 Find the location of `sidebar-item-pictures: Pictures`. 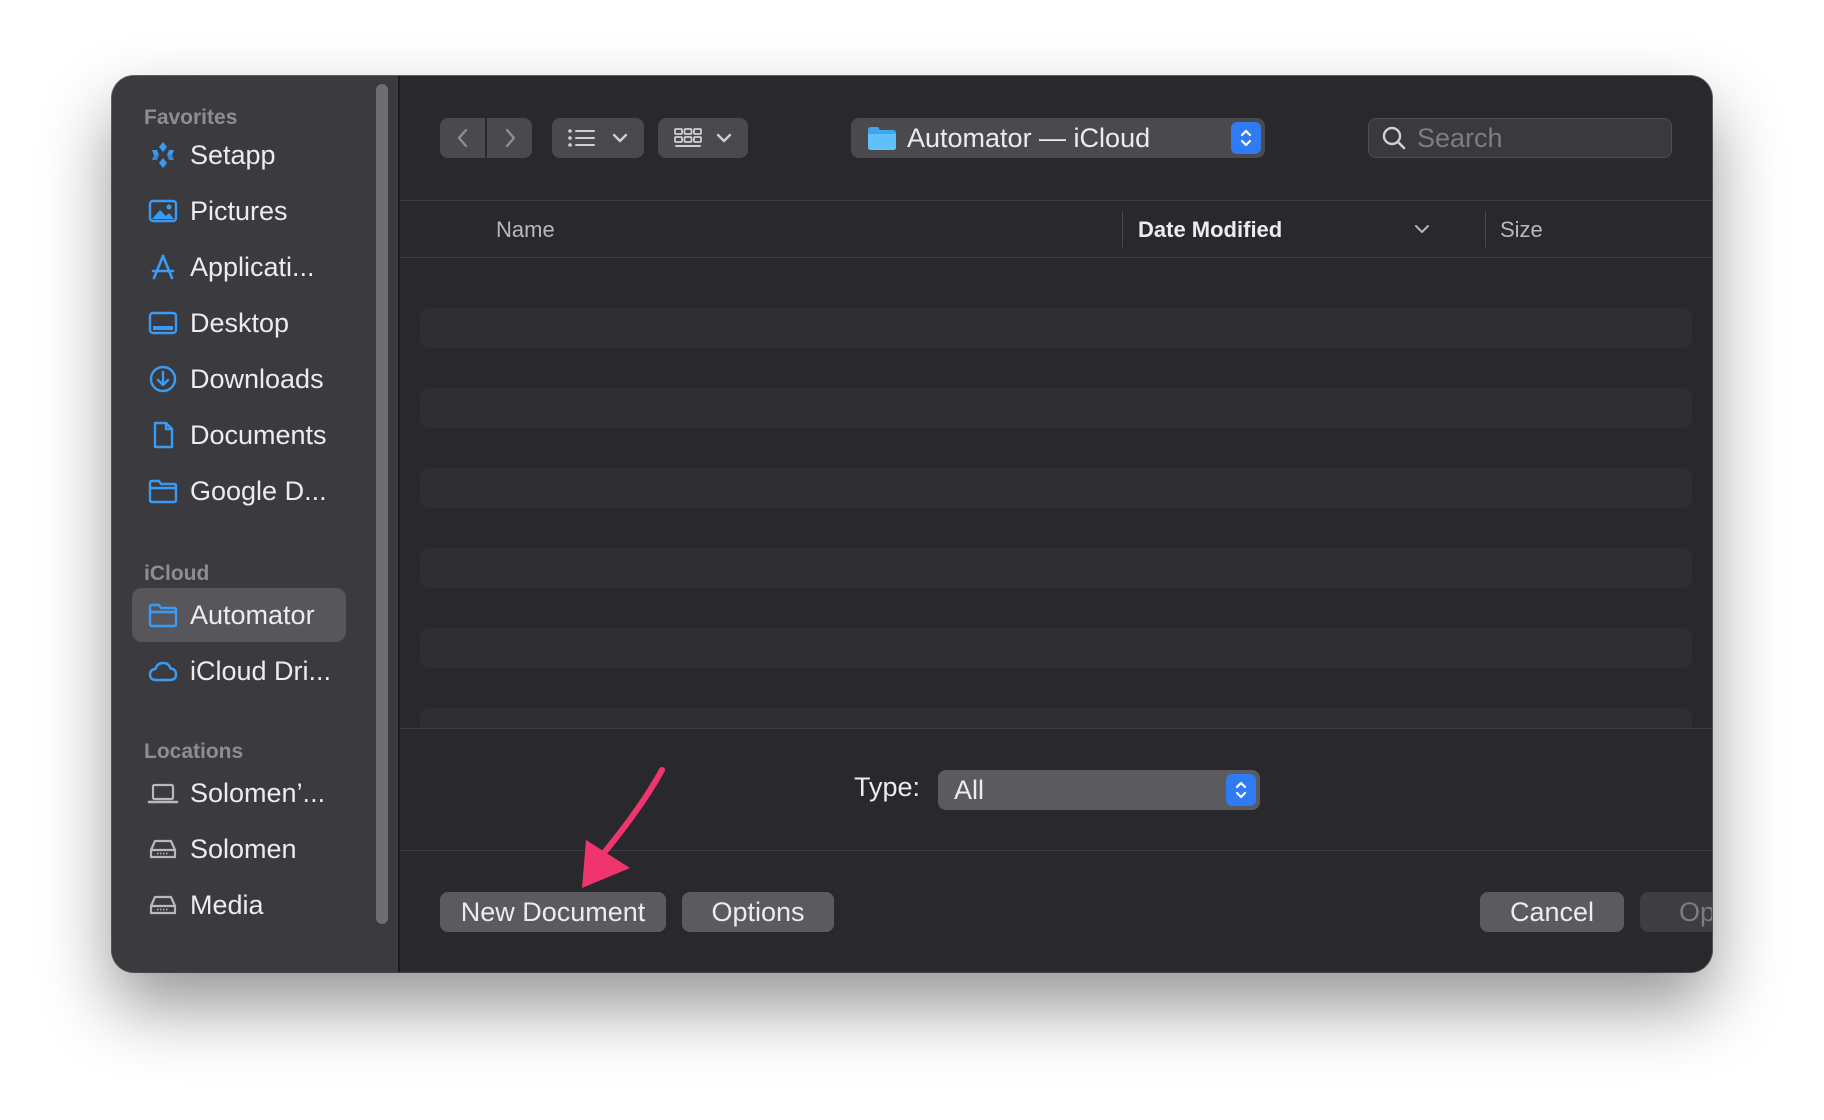

sidebar-item-pictures: Pictures is located at coordinates (239, 211).